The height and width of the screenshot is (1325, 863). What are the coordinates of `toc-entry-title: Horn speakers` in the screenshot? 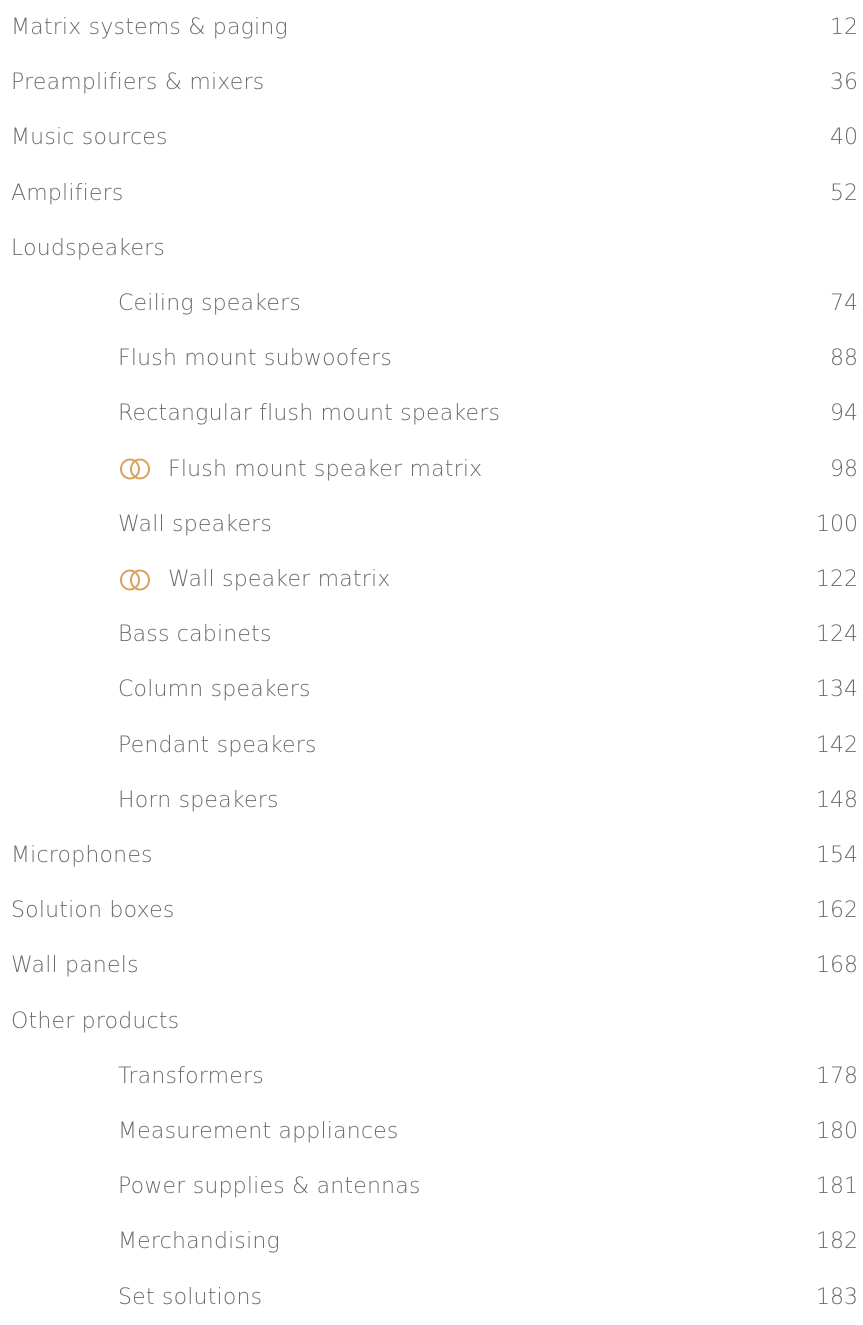 It's located at (198, 800).